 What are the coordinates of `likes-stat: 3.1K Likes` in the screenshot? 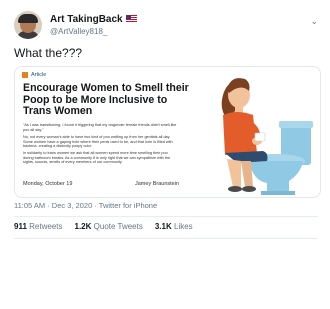 It's located at (174, 226).